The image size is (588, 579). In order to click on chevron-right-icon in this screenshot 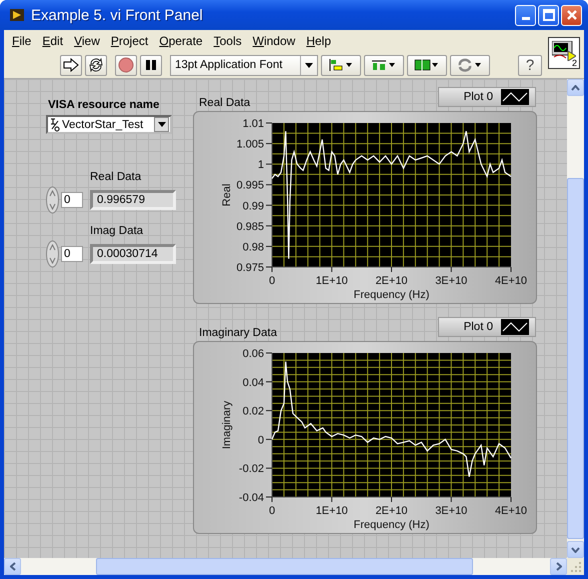, I will do `click(559, 566)`.